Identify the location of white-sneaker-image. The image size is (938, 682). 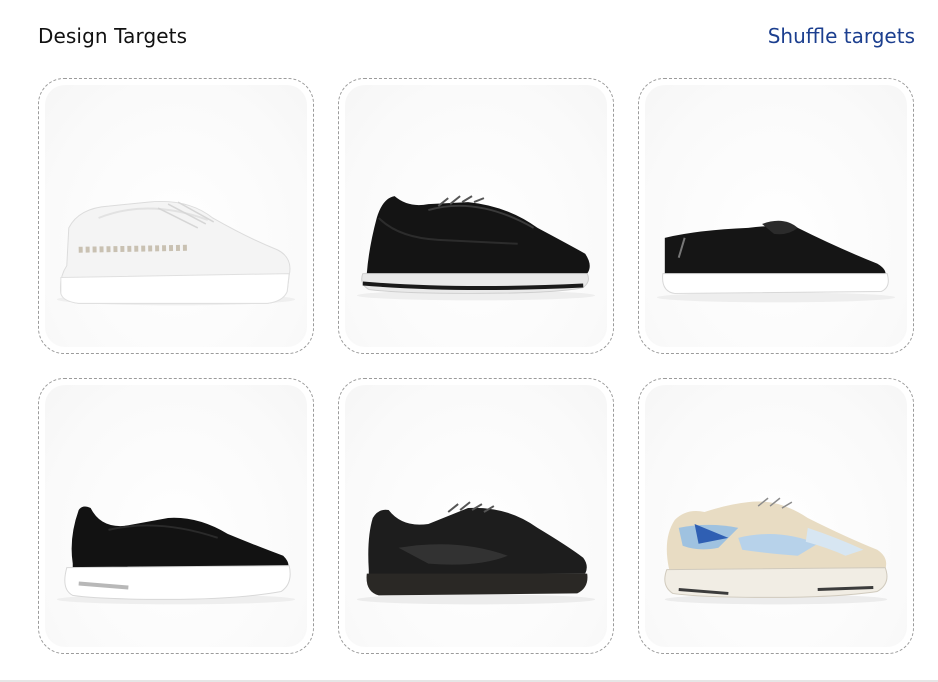
(176, 253).